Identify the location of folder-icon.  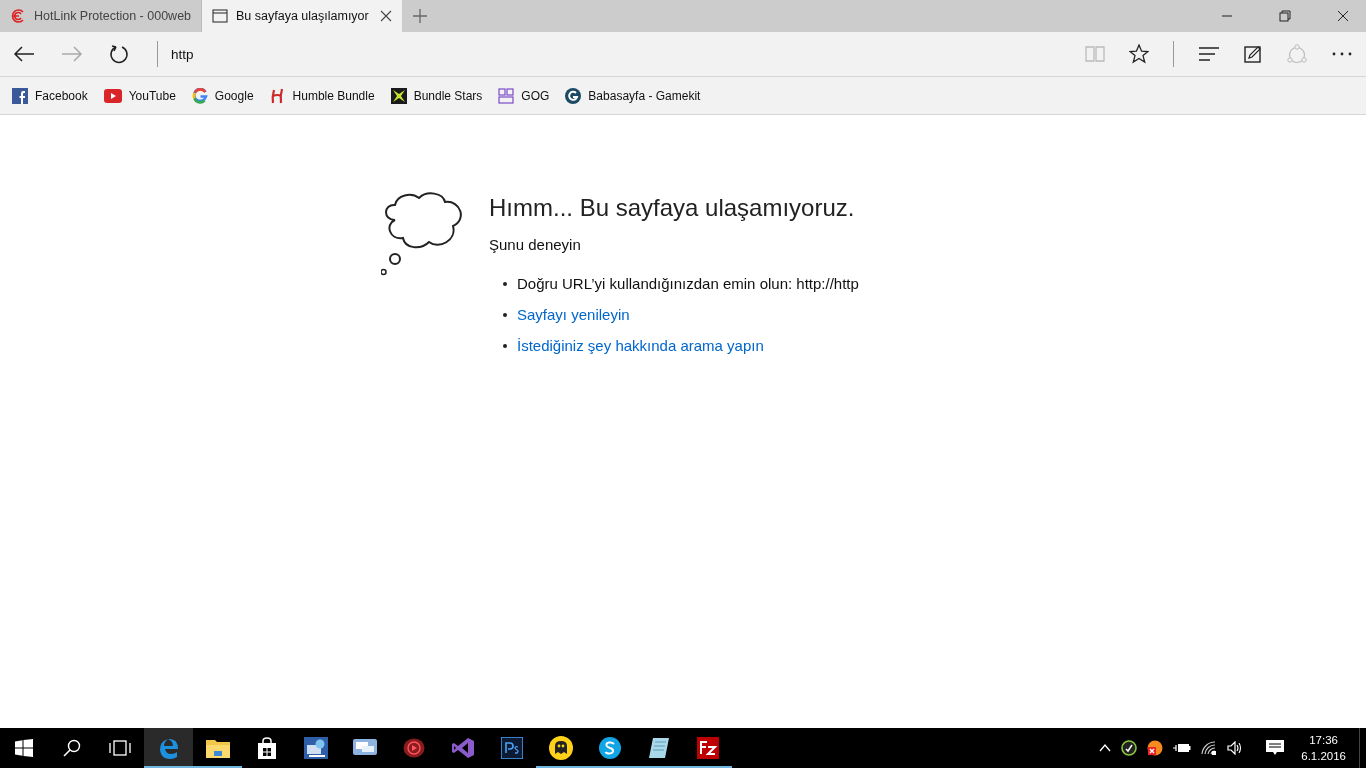
(217, 748).